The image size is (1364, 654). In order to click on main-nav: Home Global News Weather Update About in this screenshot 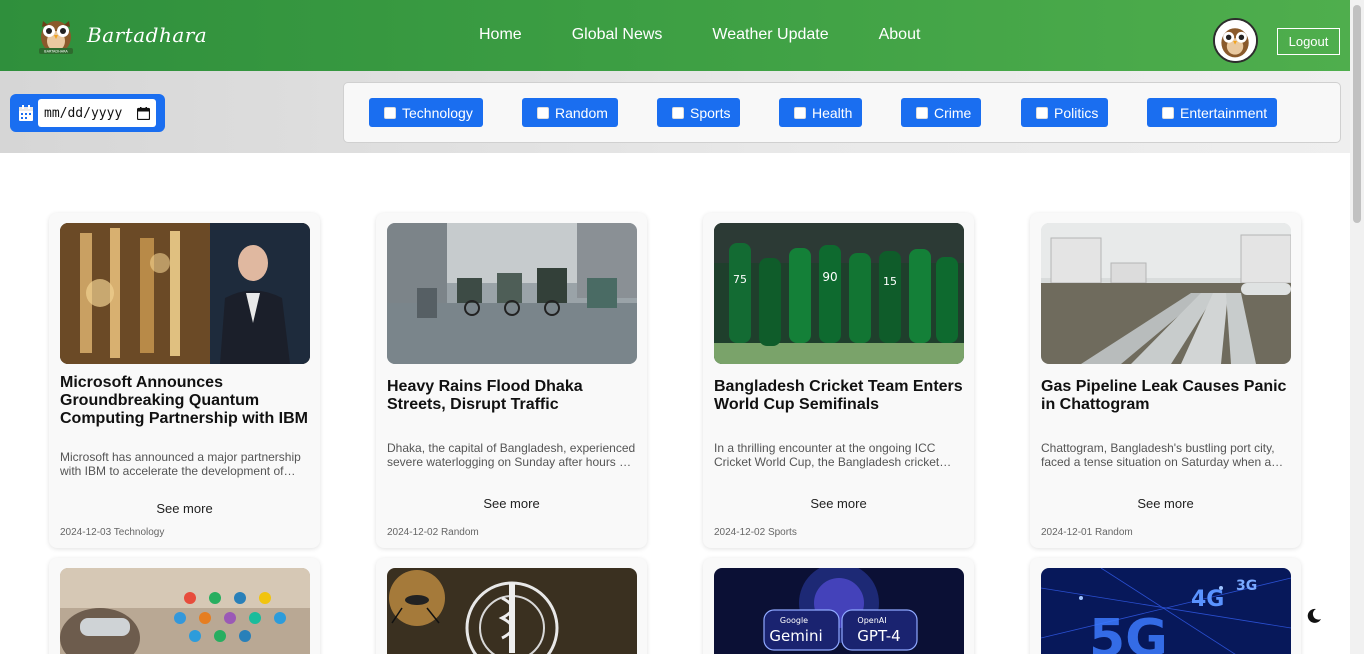, I will do `click(724, 35)`.